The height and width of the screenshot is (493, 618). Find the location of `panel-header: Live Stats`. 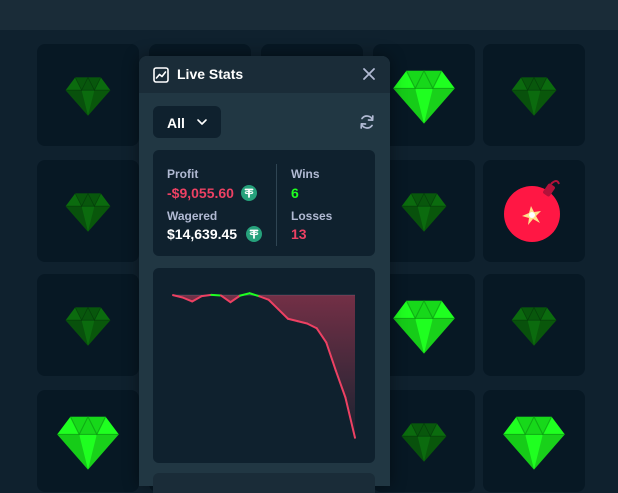

panel-header: Live Stats is located at coordinates (264, 74).